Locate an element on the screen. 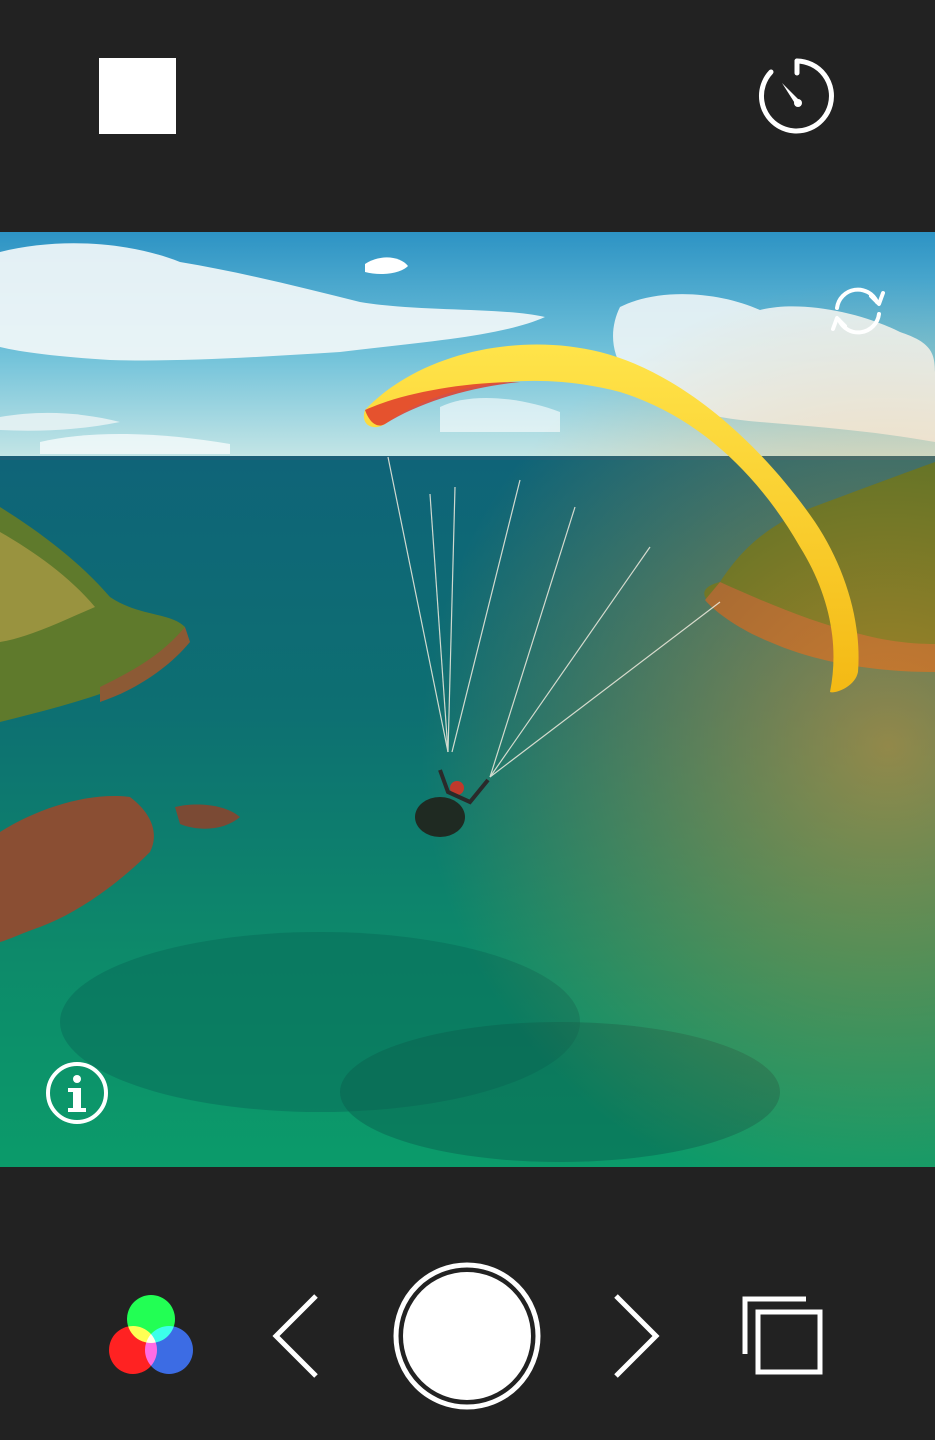 The width and height of the screenshot is (935, 1440). info-button is located at coordinates (77, 1093).